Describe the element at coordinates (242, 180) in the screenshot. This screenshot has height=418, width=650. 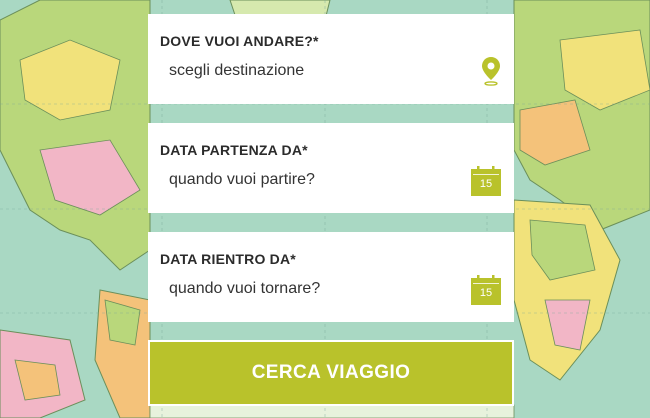
I see `departure-input: quando vuoi partire?` at that location.